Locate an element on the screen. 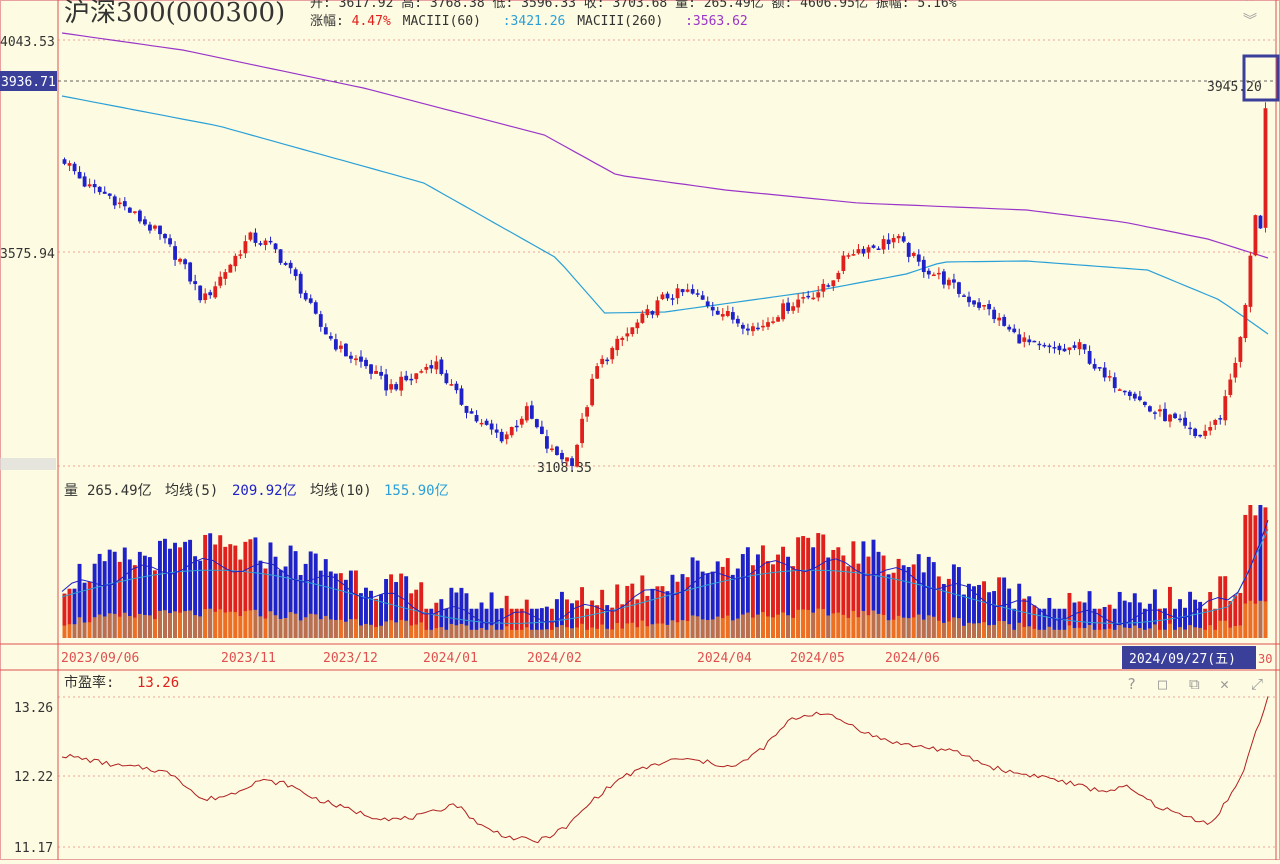  date-axis-label: 2023/11 is located at coordinates (248, 658).